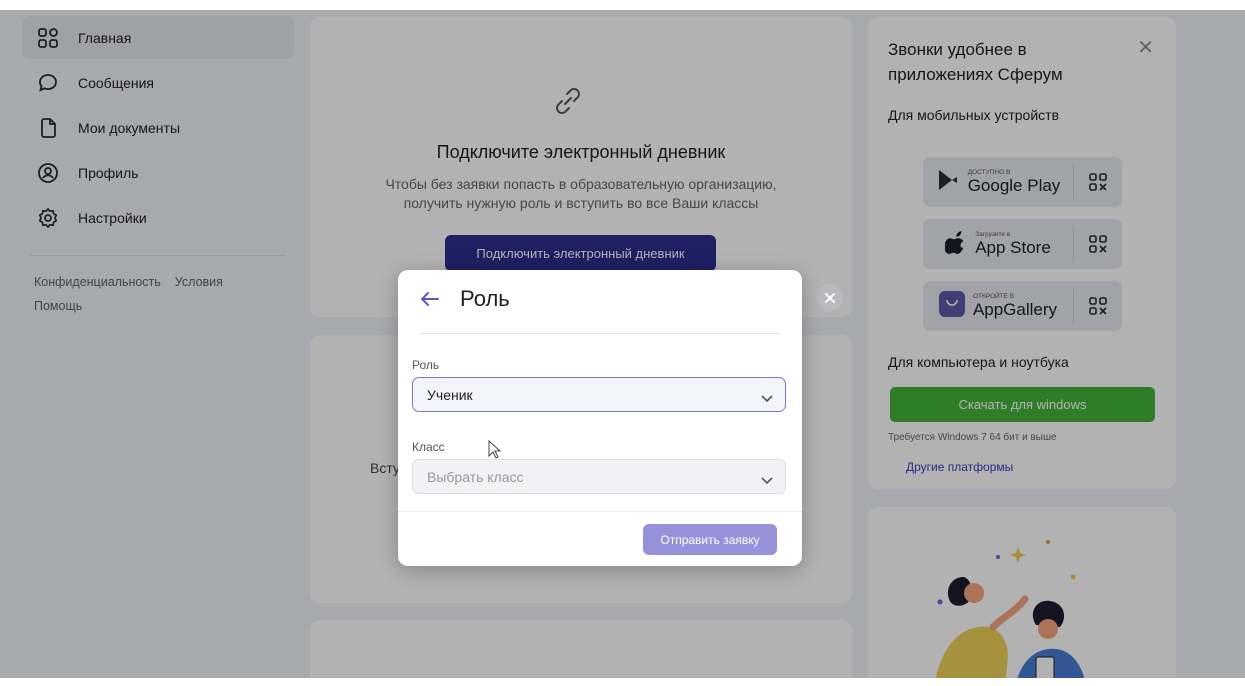  What do you see at coordinates (600, 511) in the screenshot?
I see `modal-footer-divider` at bounding box center [600, 511].